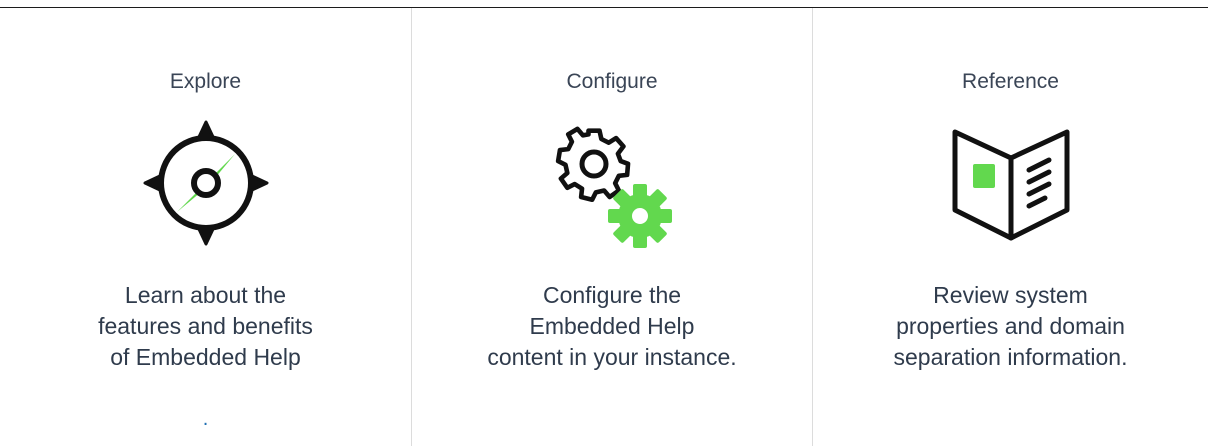 The image size is (1208, 446). I want to click on card-description-line: Learn about the, so click(205, 295).